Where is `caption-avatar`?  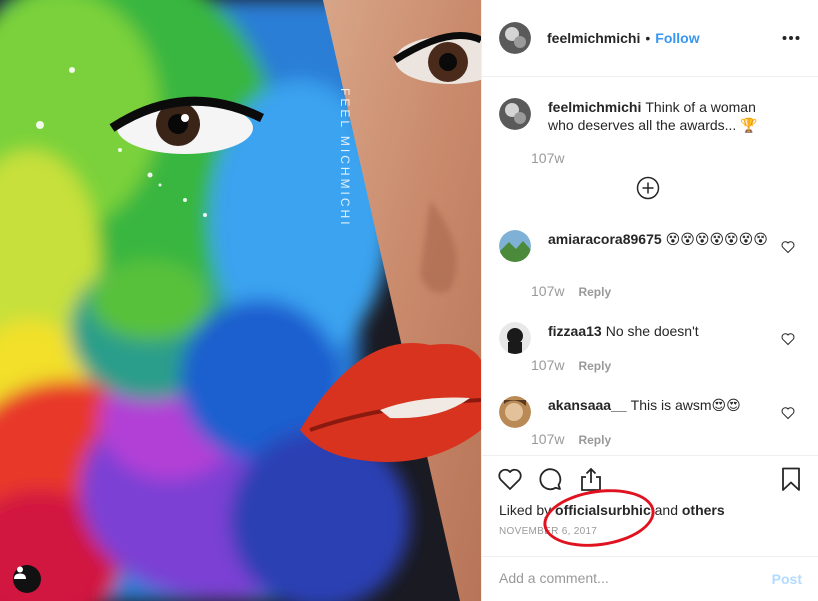 caption-avatar is located at coordinates (515, 114).